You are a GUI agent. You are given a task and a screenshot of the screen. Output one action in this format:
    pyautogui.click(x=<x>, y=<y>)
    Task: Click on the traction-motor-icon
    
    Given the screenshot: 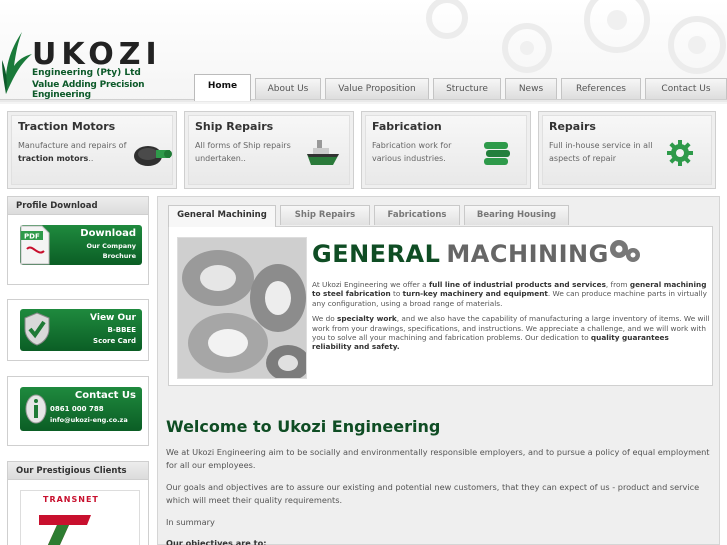 What is the action you would take?
    pyautogui.click(x=153, y=156)
    